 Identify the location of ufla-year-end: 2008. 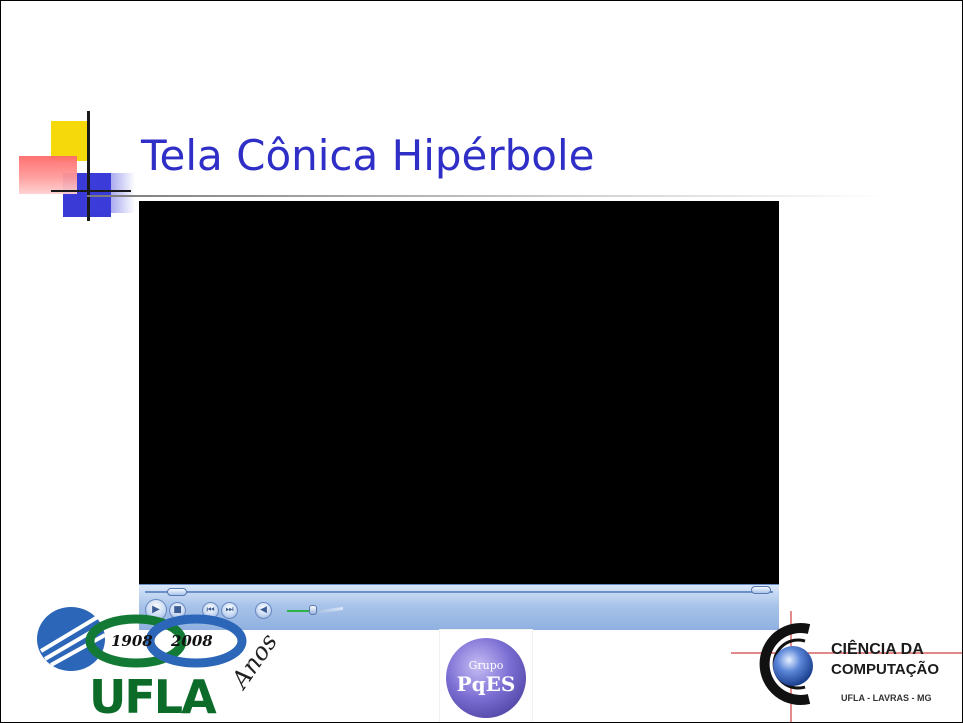
(191, 641).